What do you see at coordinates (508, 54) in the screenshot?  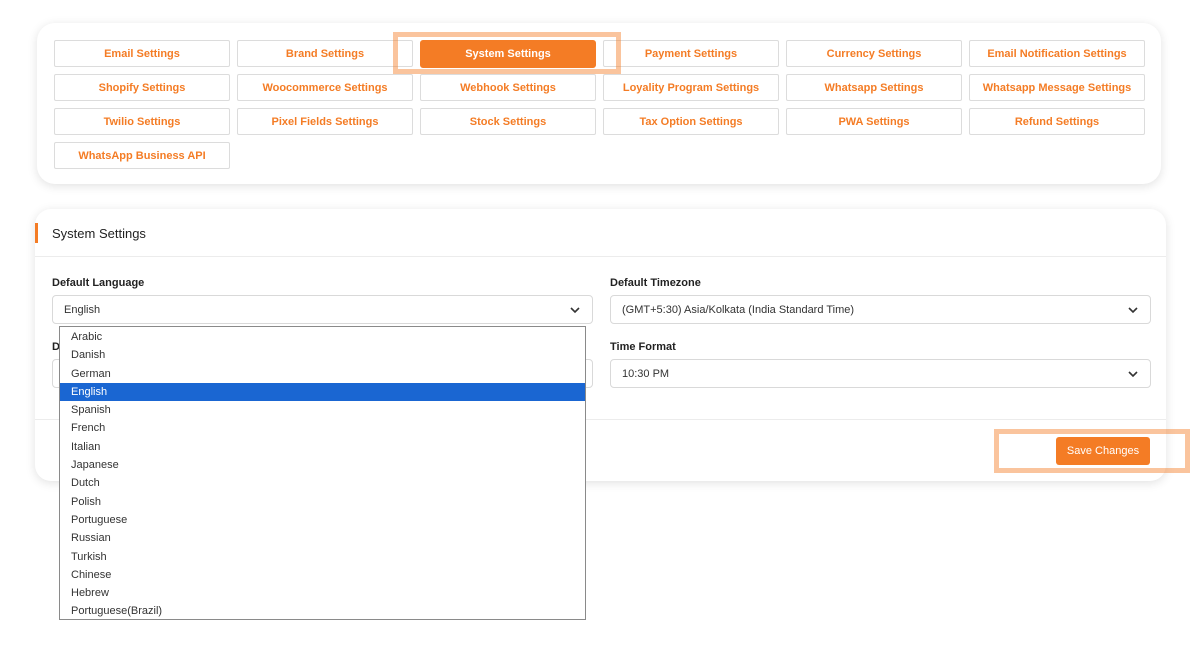 I see `tab-system-settings: System Settings` at bounding box center [508, 54].